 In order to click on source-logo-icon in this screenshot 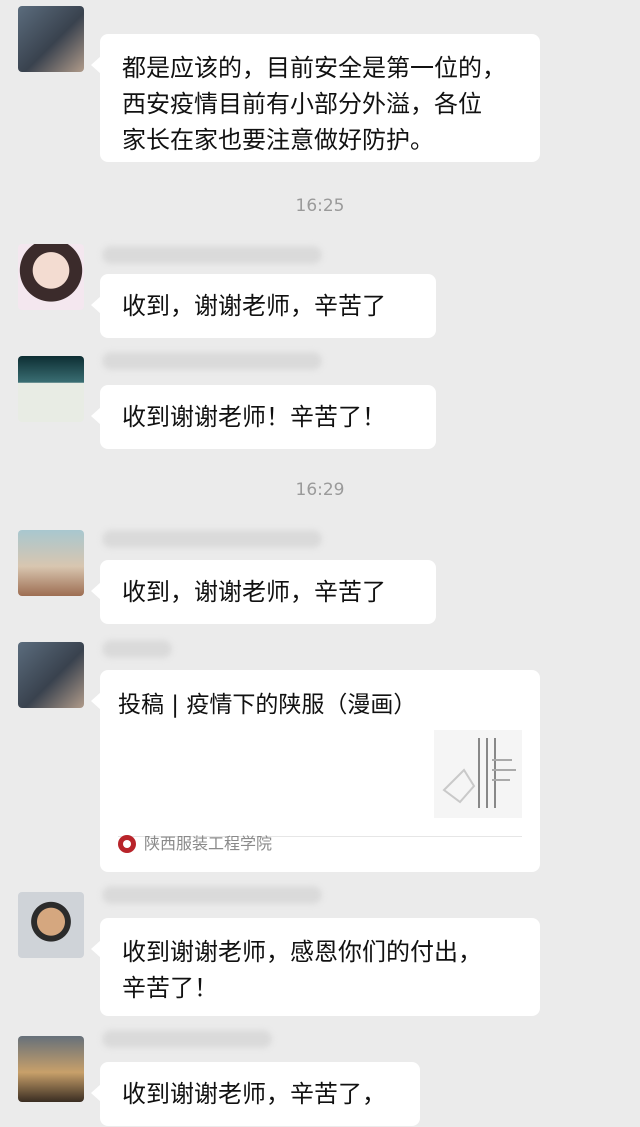, I will do `click(127, 844)`.